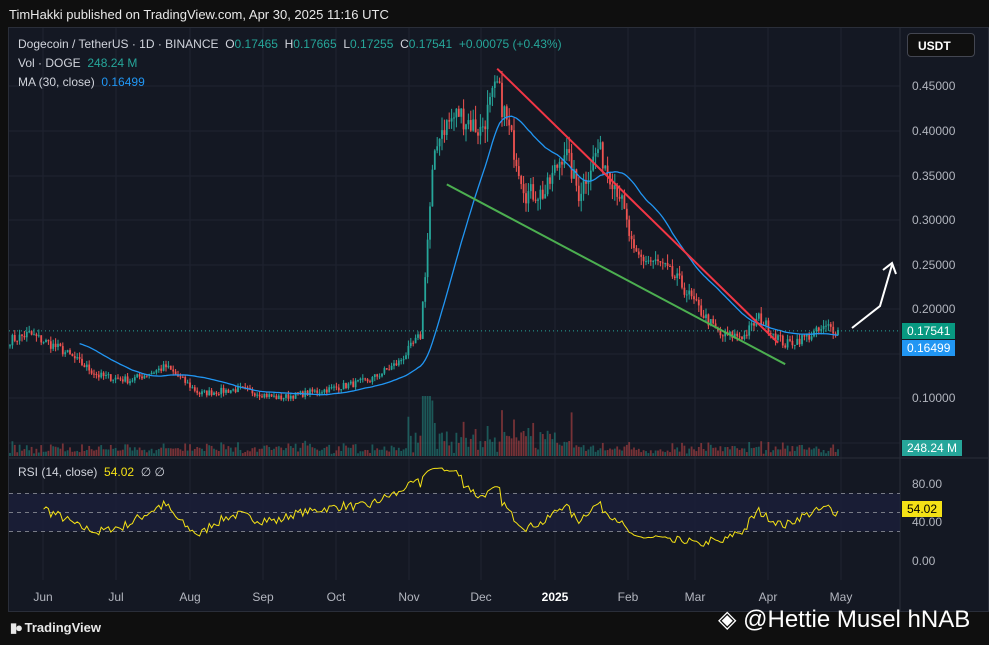 The height and width of the screenshot is (645, 989). Describe the element at coordinates (929, 331) in the screenshot. I see `close-price-tag: 0.17541` at that location.